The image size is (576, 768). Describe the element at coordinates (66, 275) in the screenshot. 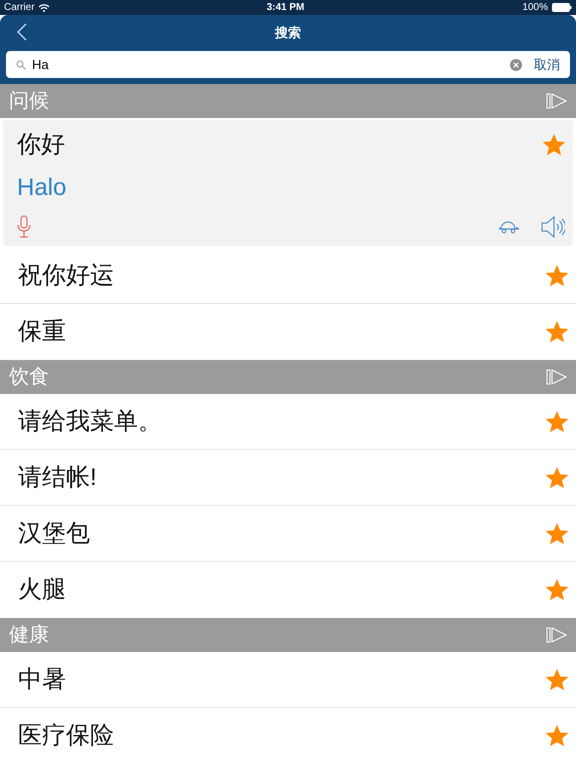

I see `phrase-text: 祝你好运` at that location.